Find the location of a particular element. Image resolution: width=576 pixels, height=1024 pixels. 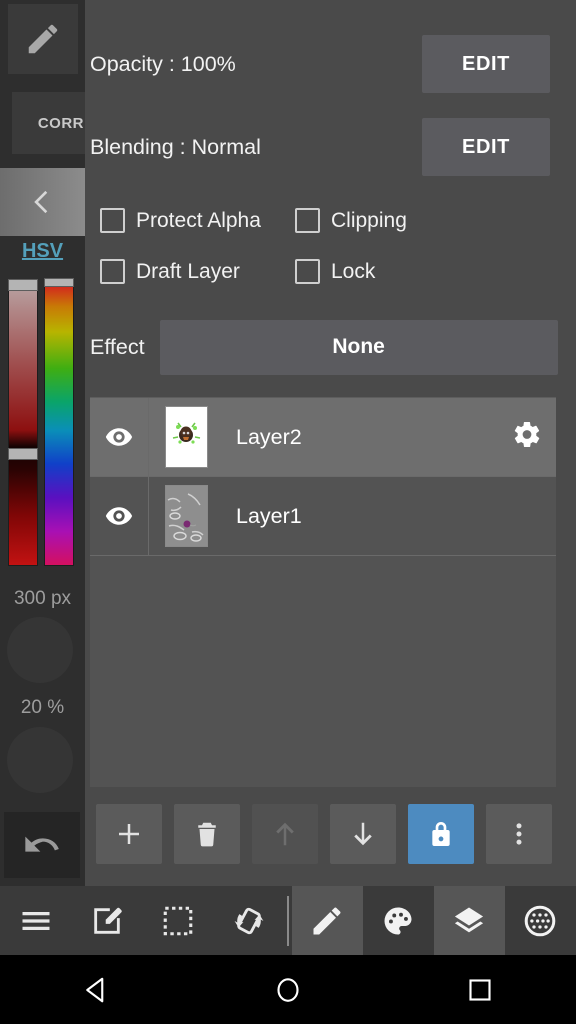

move-layer-down-button is located at coordinates (363, 834).